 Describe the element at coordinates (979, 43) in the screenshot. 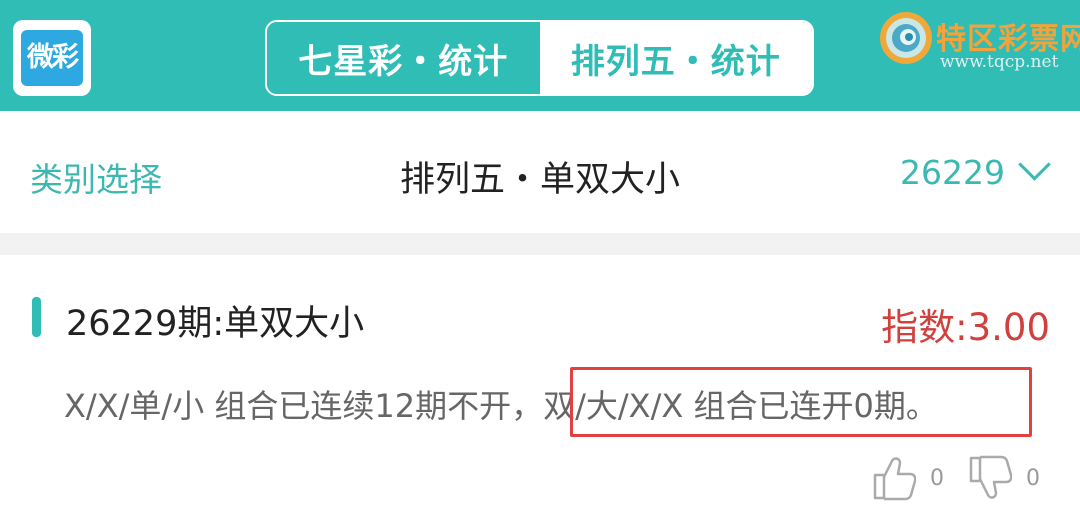

I see `brand-watermark: 特区彩票网 www.tqcp.net` at that location.